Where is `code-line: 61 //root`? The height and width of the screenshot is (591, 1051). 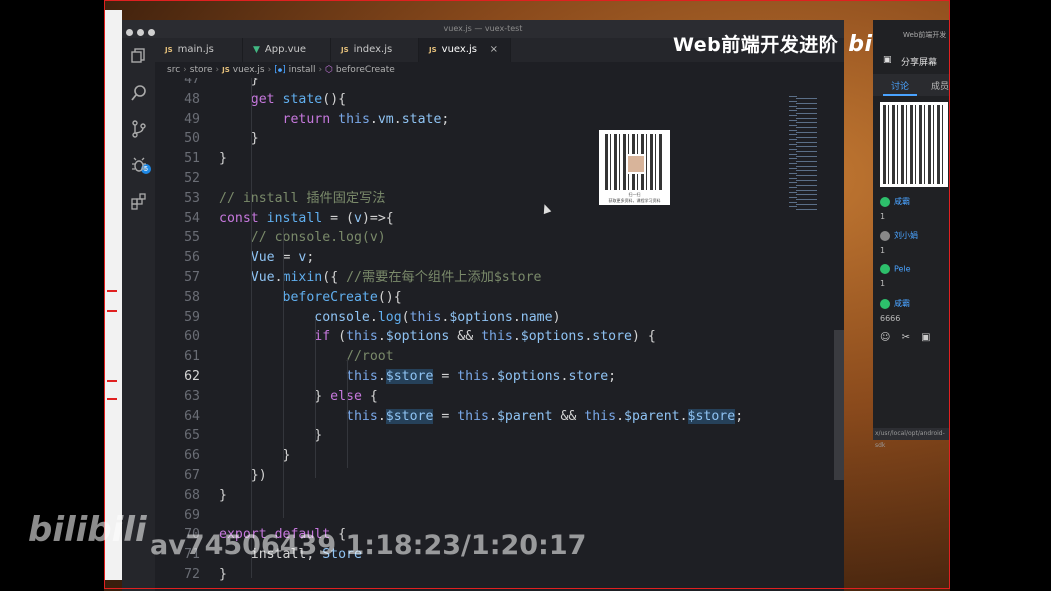
code-line: 61 //root is located at coordinates (274, 357).